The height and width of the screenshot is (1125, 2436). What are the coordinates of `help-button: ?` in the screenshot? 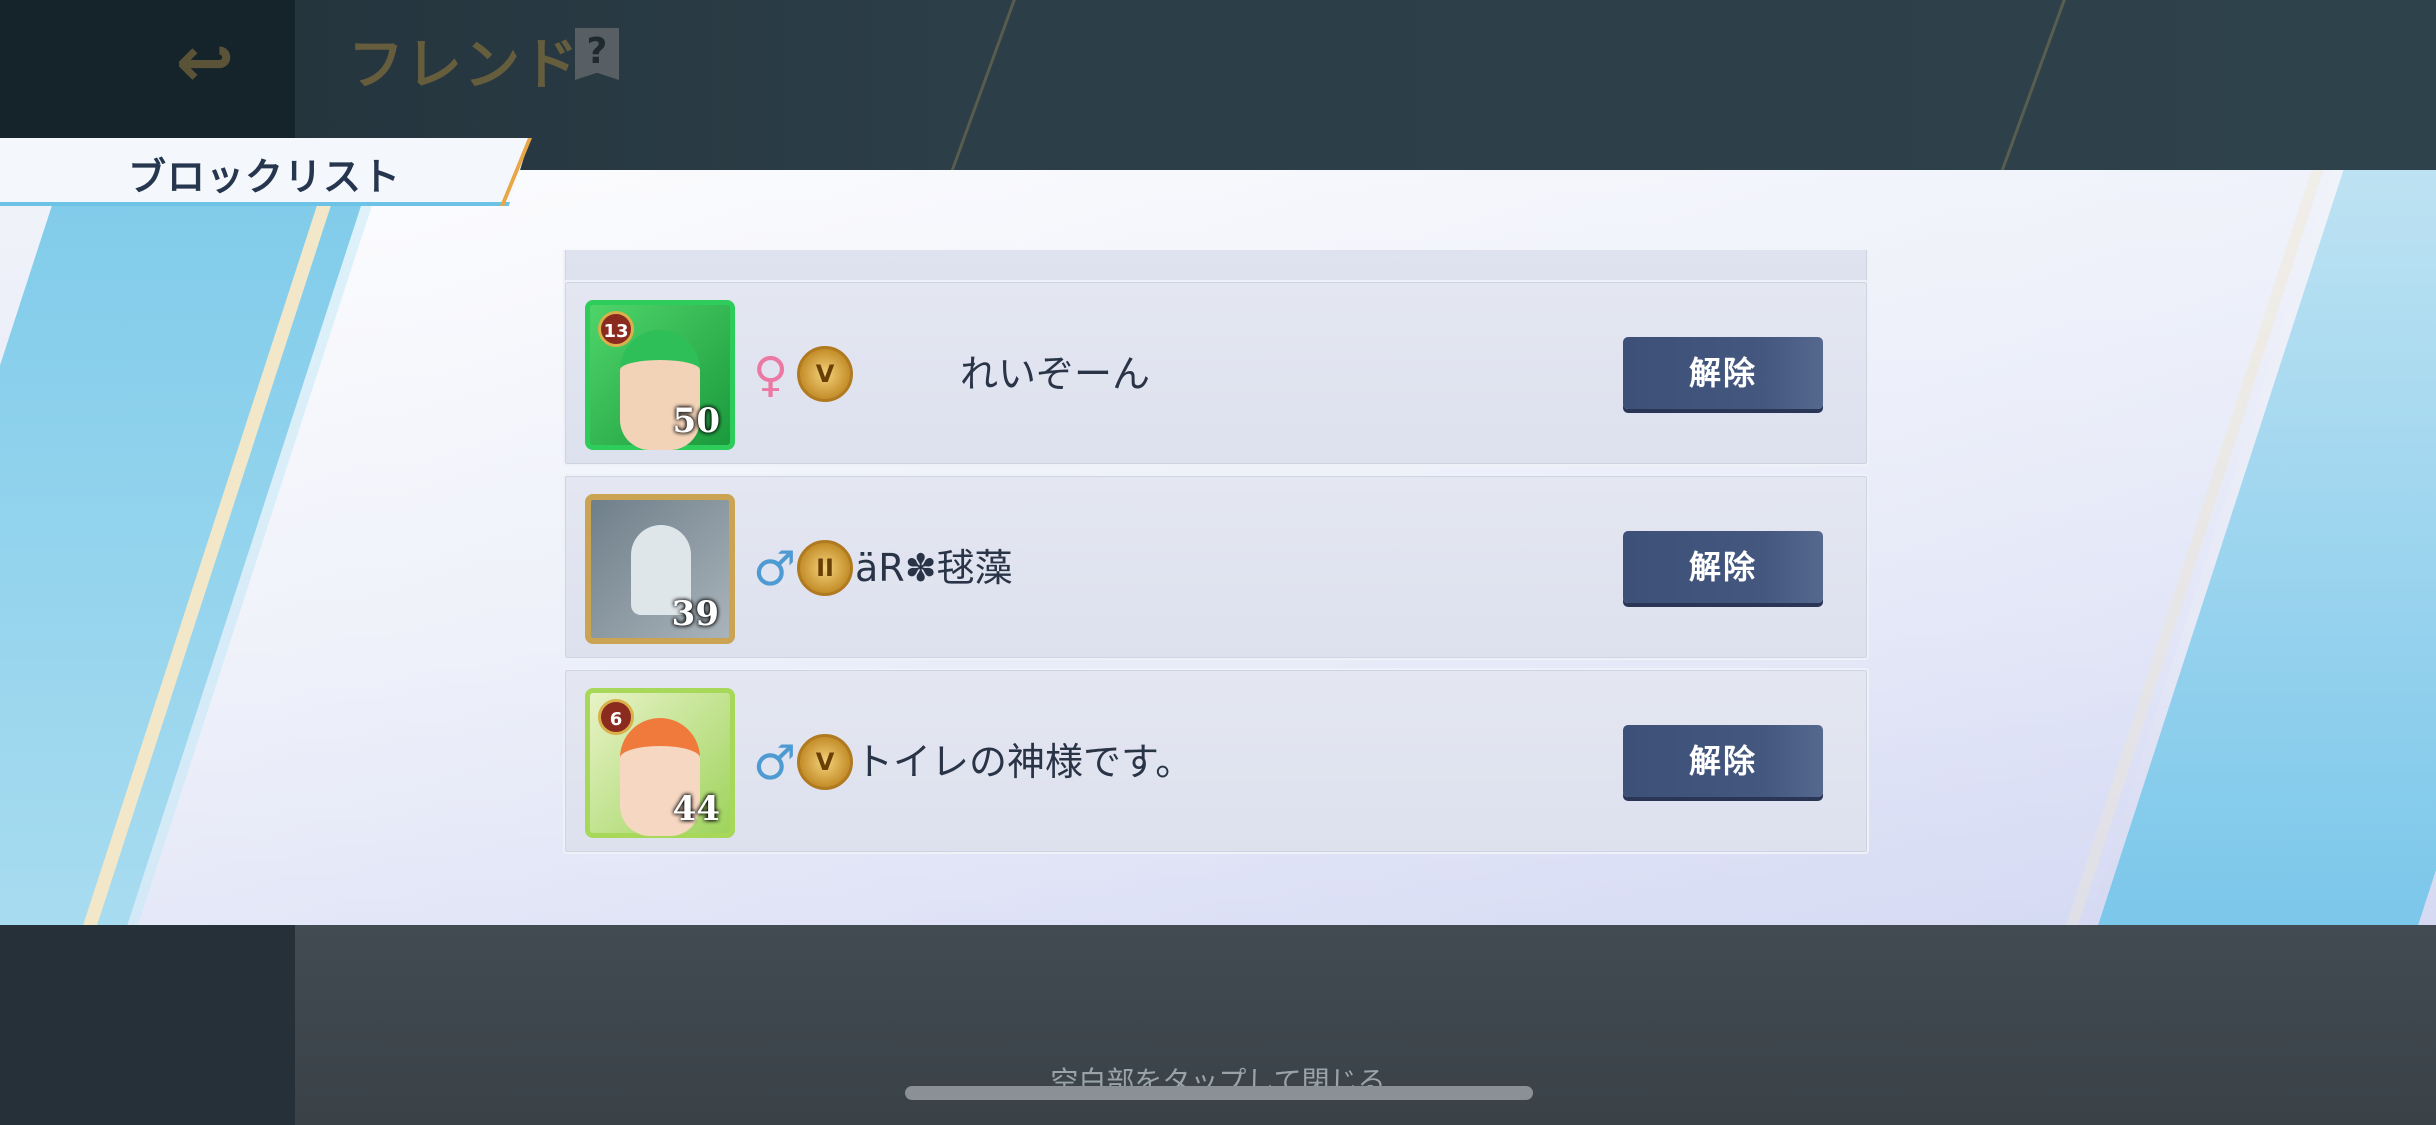 It's located at (597, 54).